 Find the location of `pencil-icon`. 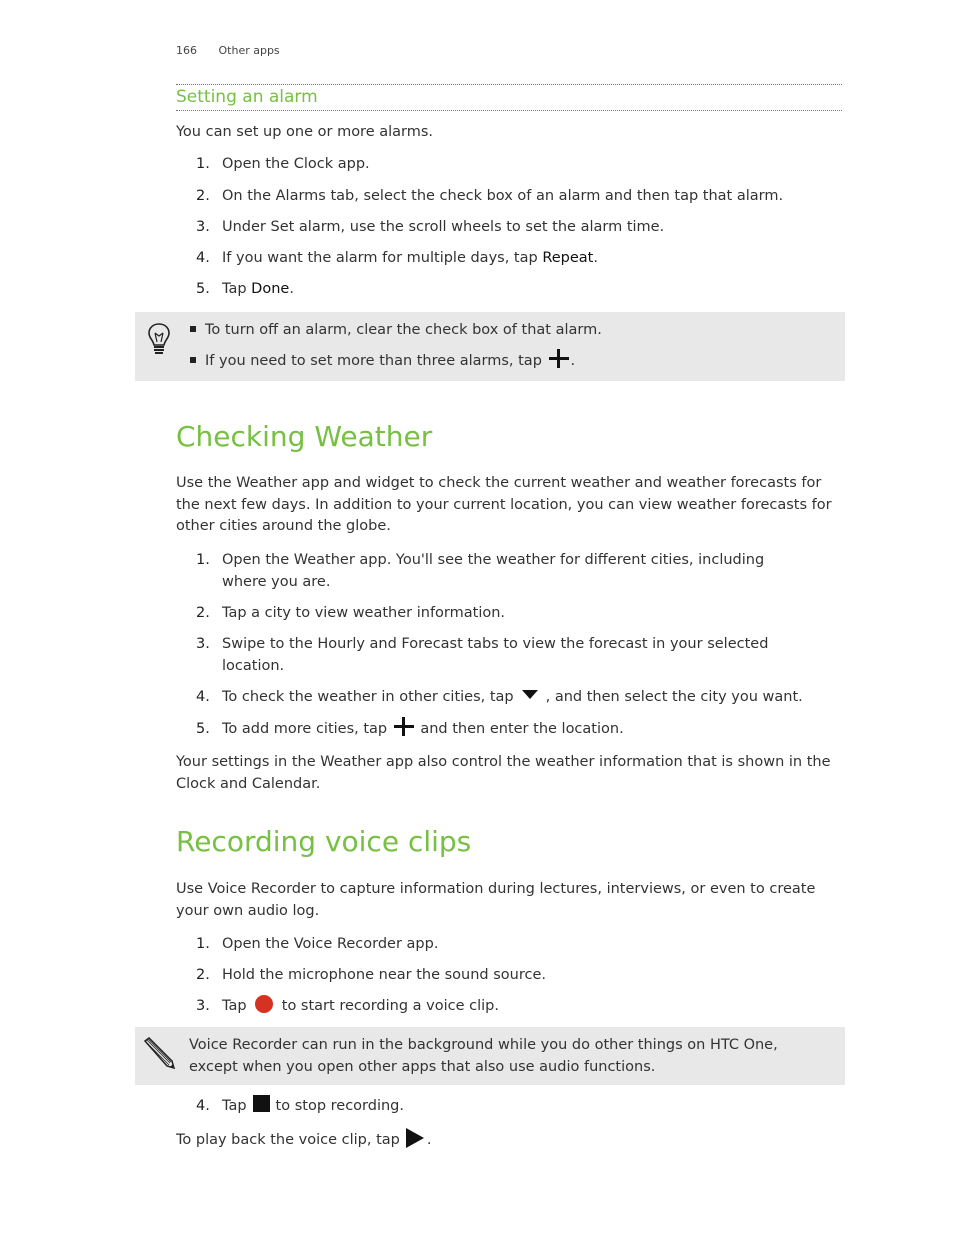

pencil-icon is located at coordinates (159, 1053).